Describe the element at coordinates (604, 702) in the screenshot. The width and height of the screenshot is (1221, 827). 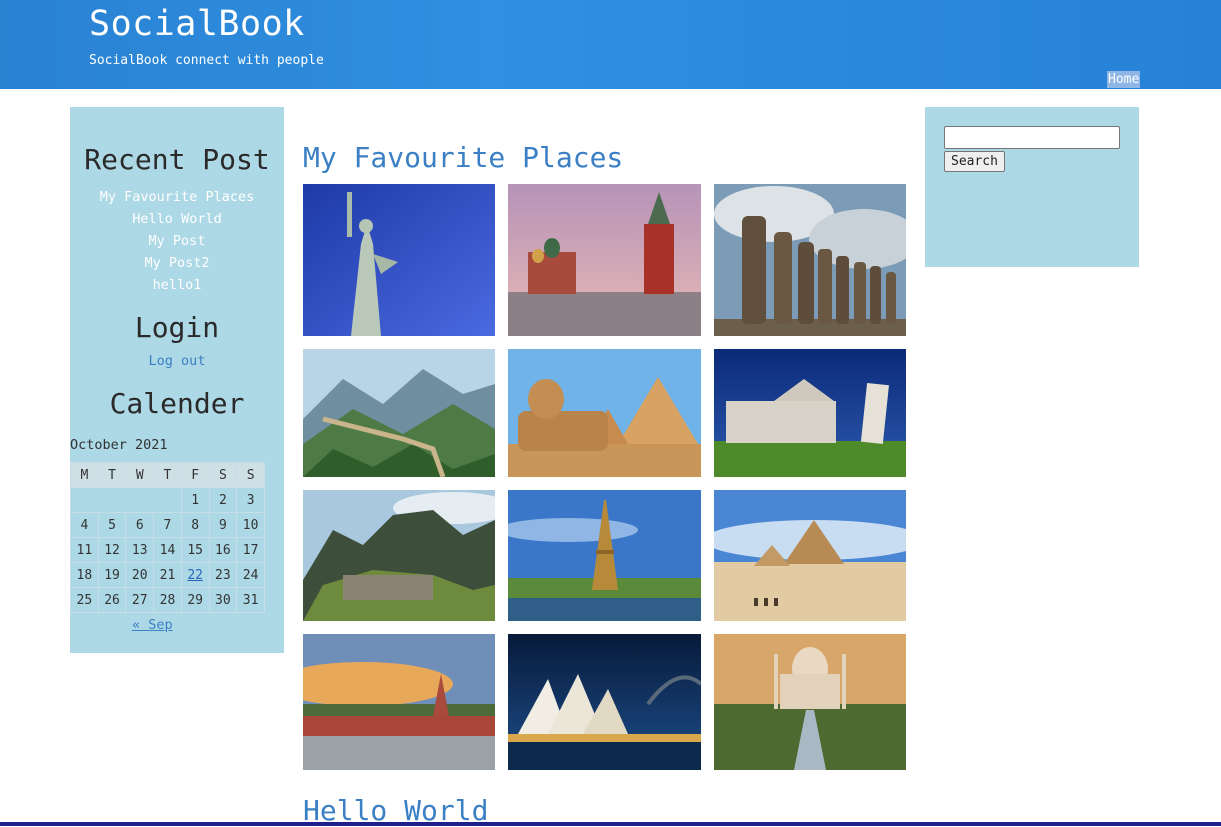
I see `sydney-opera-house-photo` at that location.